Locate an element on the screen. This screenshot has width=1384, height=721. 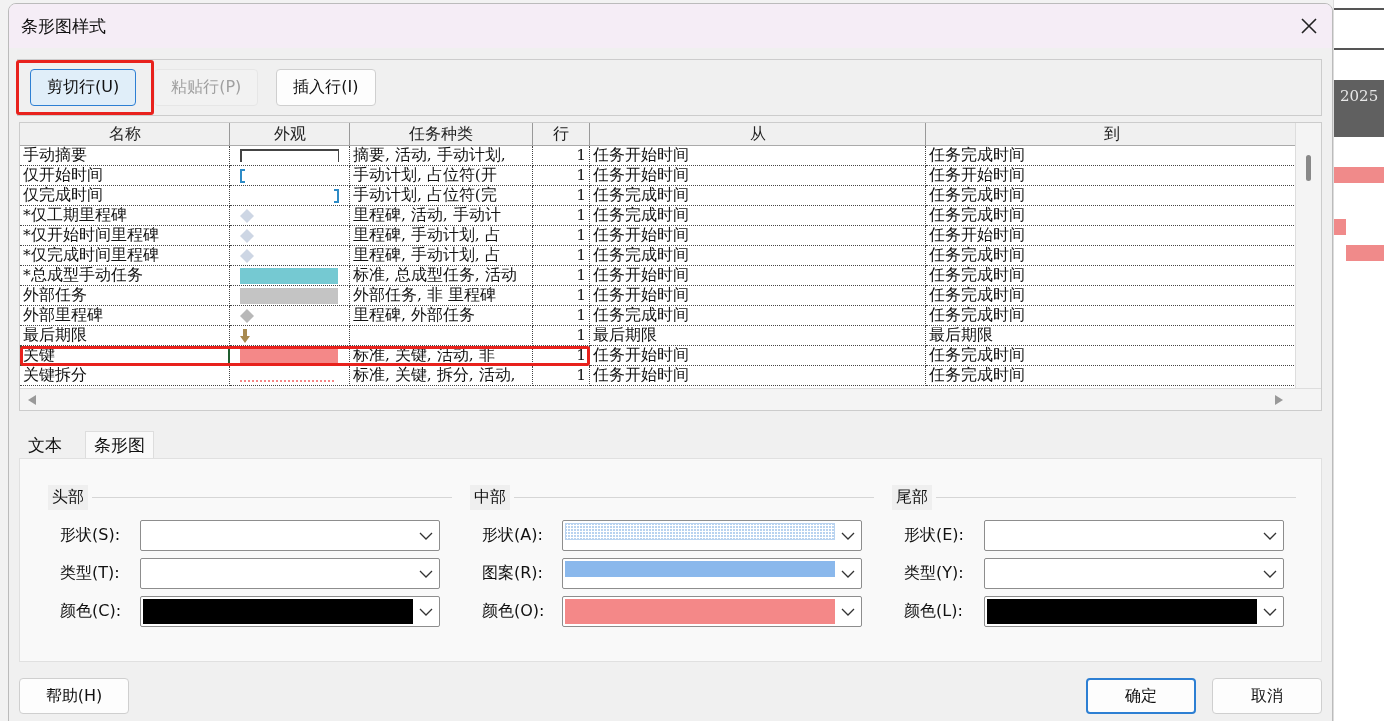
table-cell: *仅完成时间里程碑 is located at coordinates (125, 256).